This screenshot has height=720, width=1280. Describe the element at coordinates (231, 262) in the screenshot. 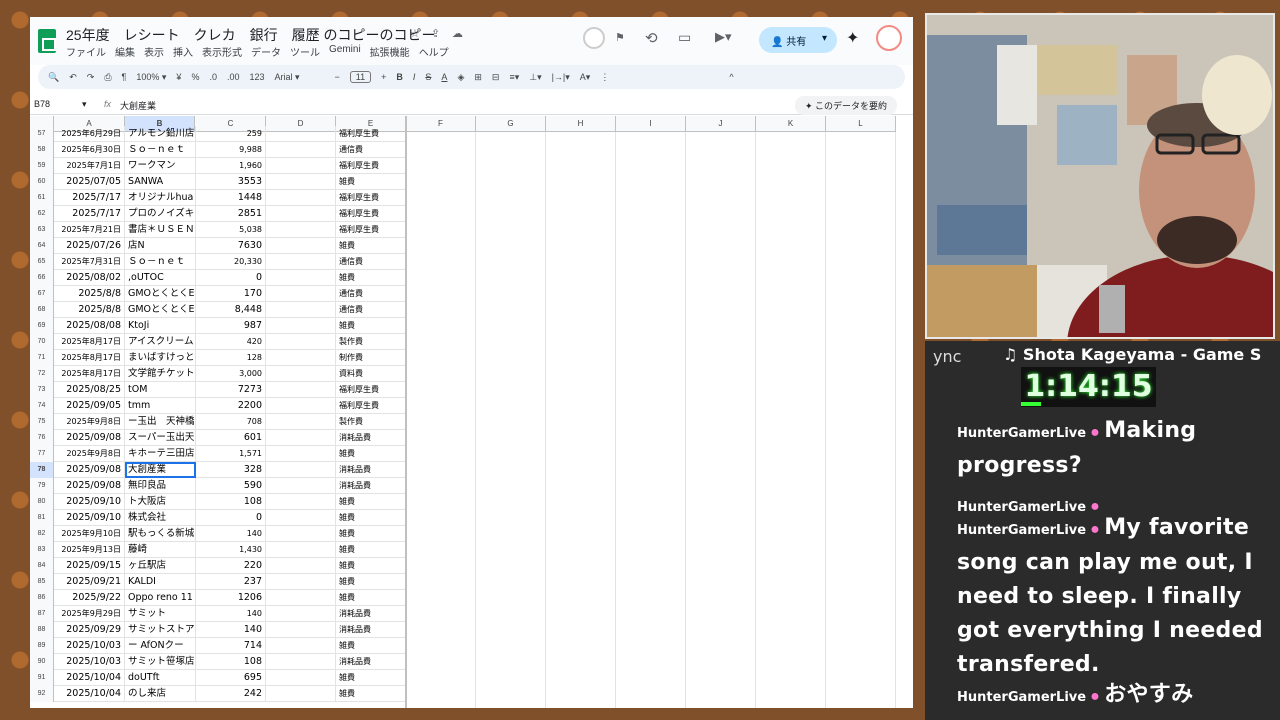

I see `cell-c: 20,330` at that location.